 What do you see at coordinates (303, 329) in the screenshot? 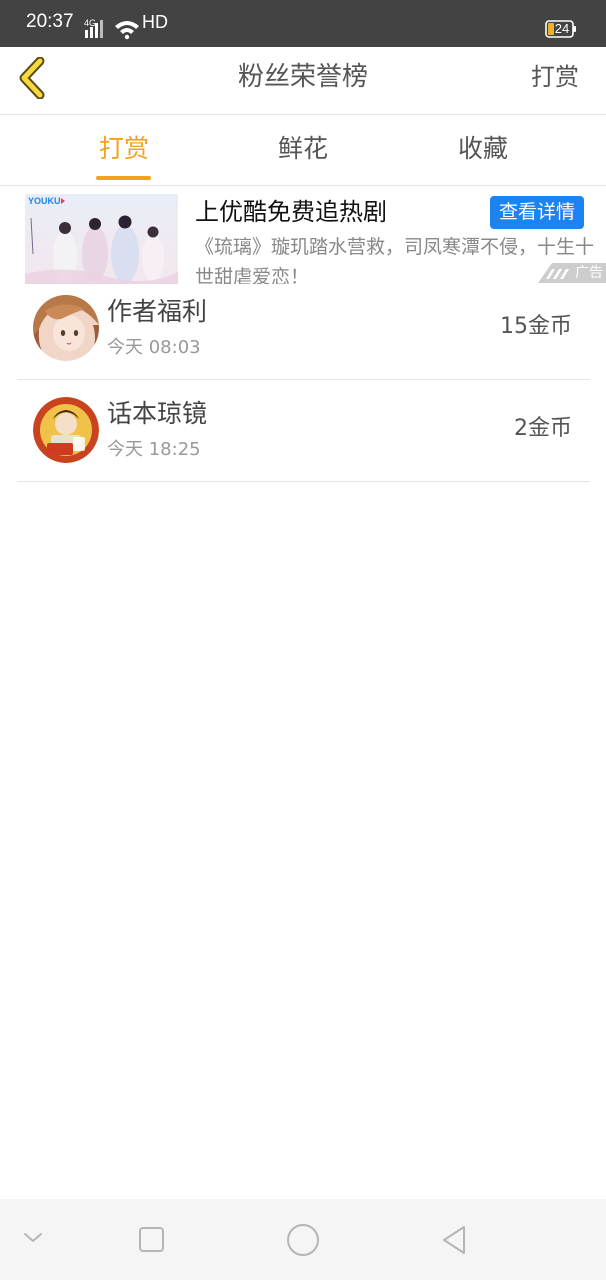
I see `list-item: 作者福利 今天 08:03 15金币` at bounding box center [303, 329].